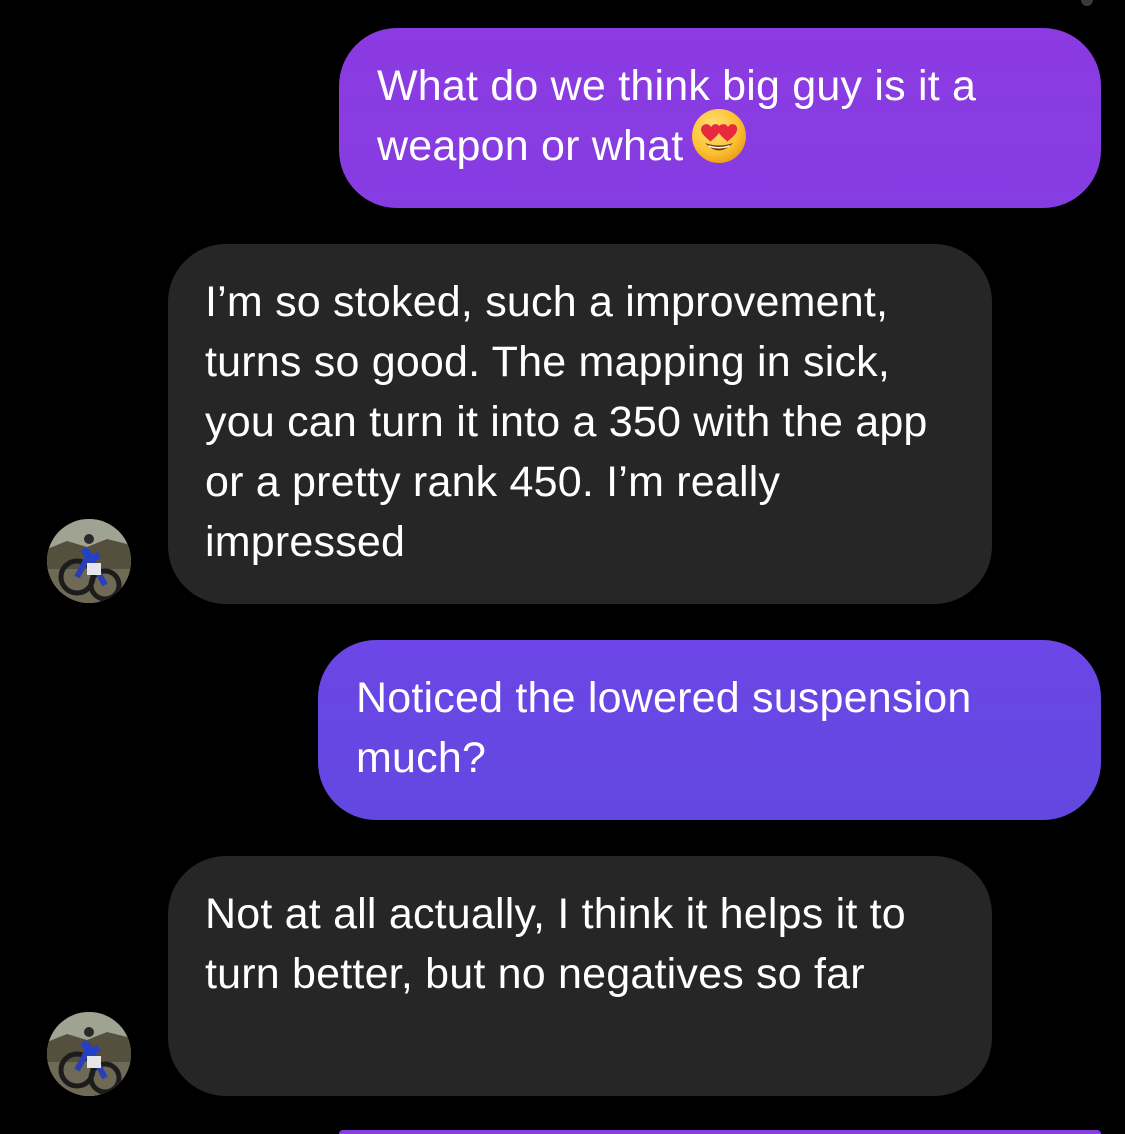 This screenshot has width=1125, height=1134. I want to click on outgoing-message-bubble-partial, so click(720, 1132).